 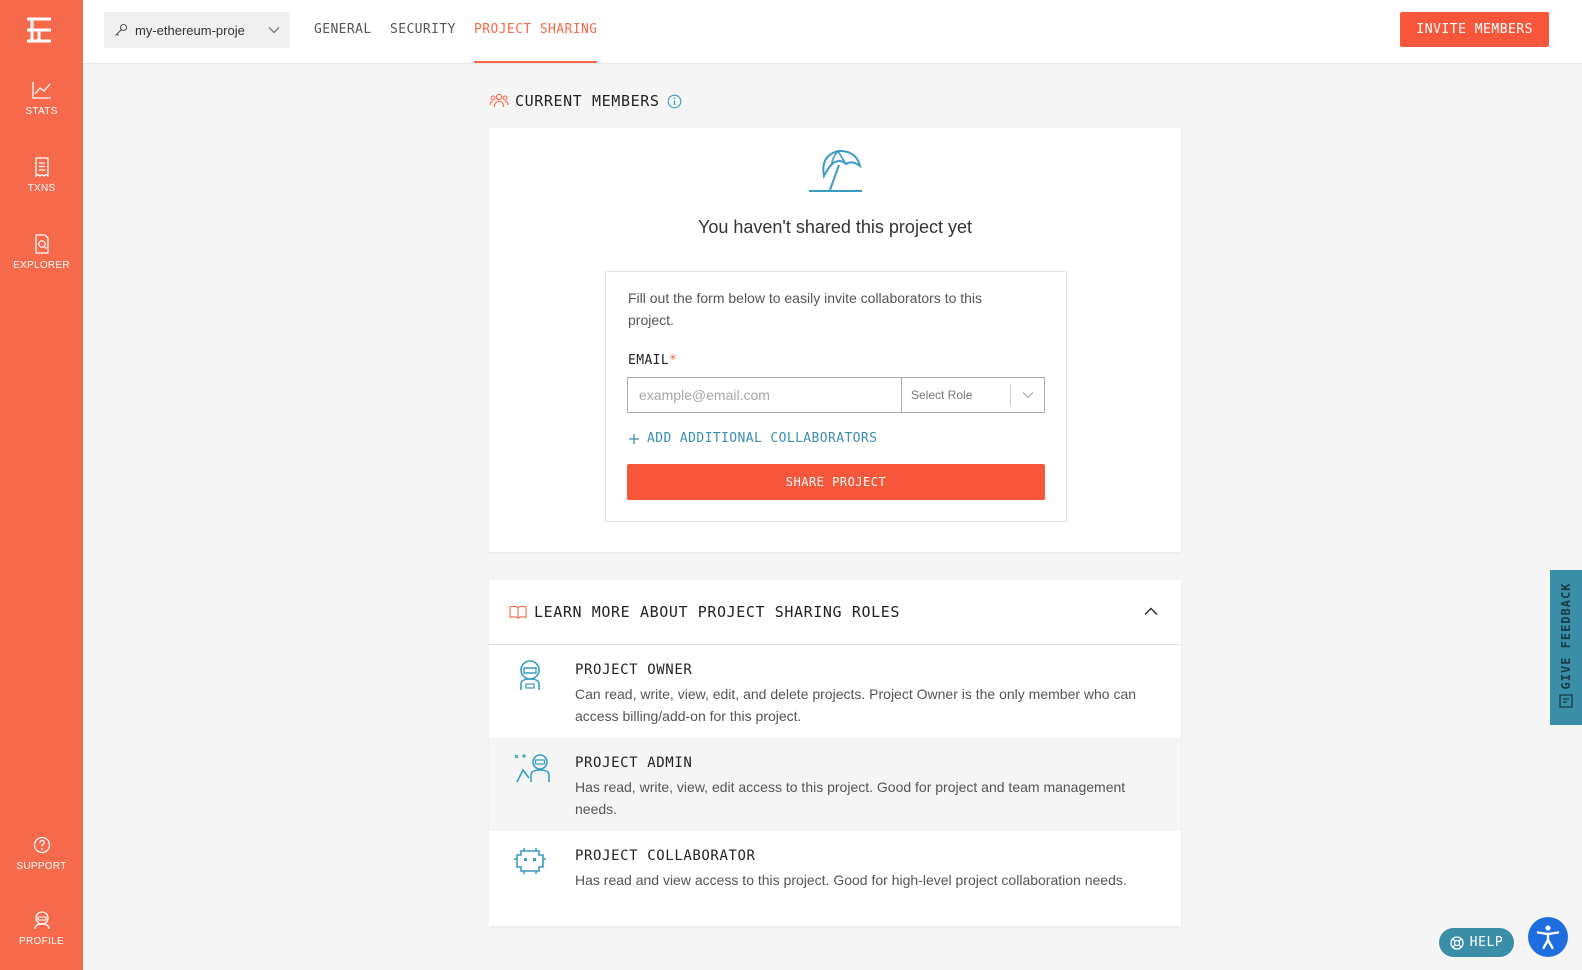 I want to click on sidebar: STATS TXNS EXPLORER SUPPORT PROFILE, so click(x=41, y=485).